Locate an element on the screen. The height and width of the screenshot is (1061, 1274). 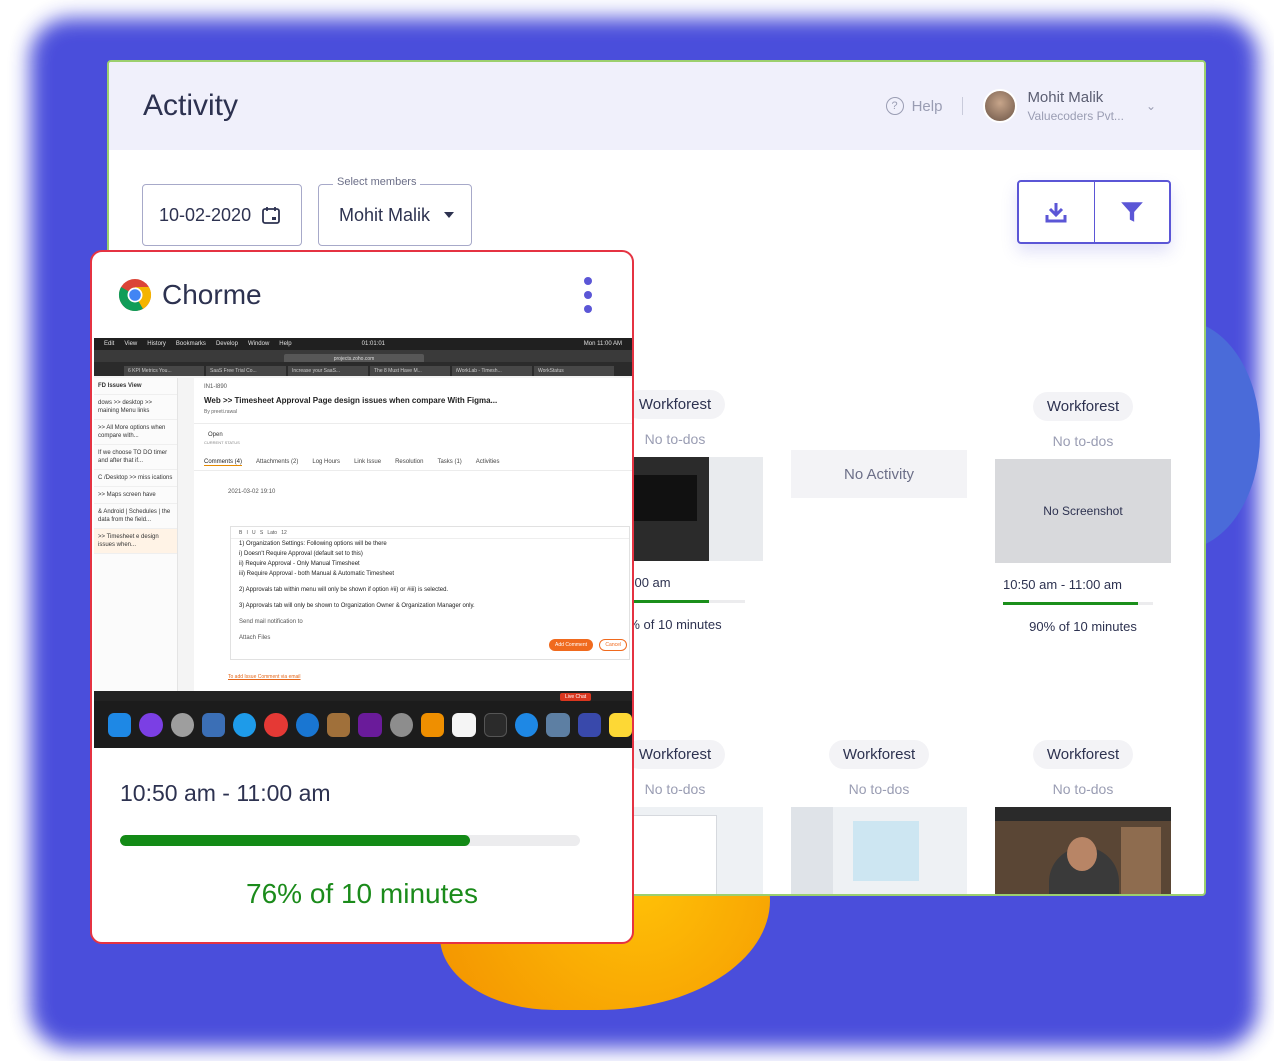
user-name: Mohit Malik is located at coordinates (1065, 97).